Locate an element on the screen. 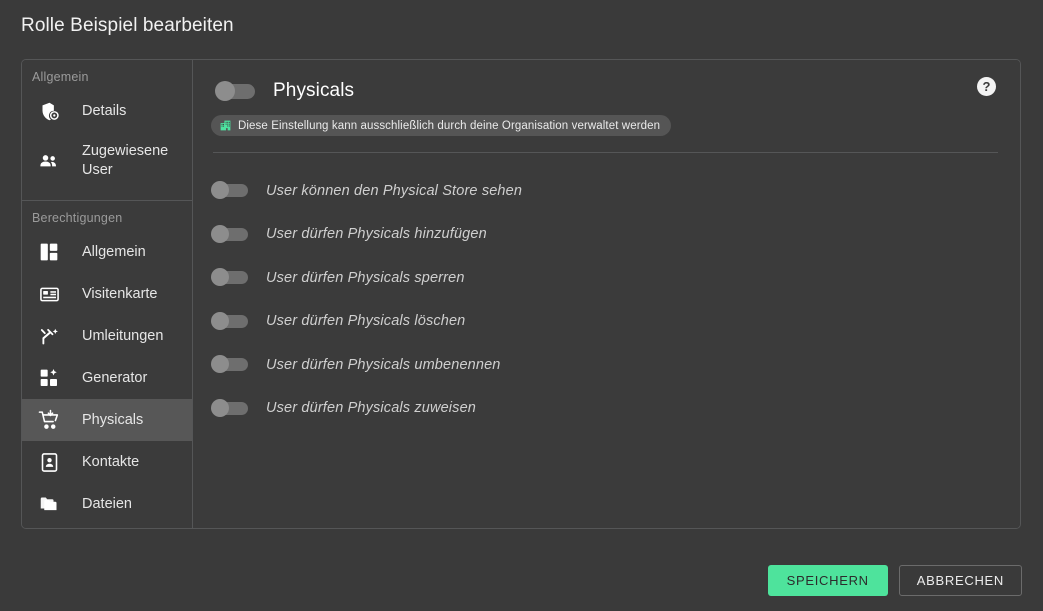  sidebar-item-generator: Generator is located at coordinates (107, 378).